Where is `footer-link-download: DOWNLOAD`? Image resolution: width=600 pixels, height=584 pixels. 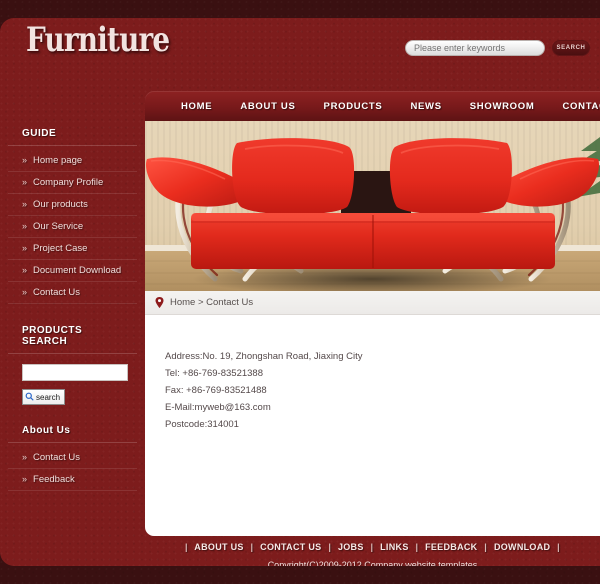 footer-link-download: DOWNLOAD is located at coordinates (522, 547).